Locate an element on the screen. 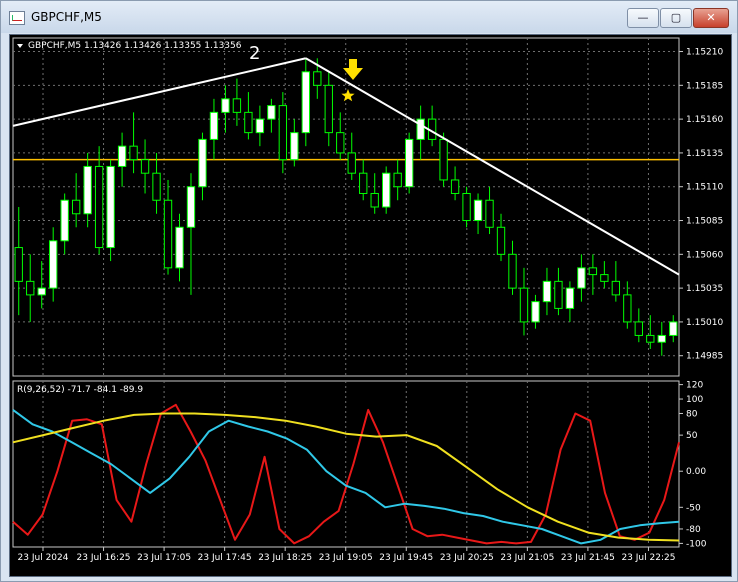 The image size is (738, 582). time-tick-label: 23 Jul 21:05 is located at coordinates (527, 558).